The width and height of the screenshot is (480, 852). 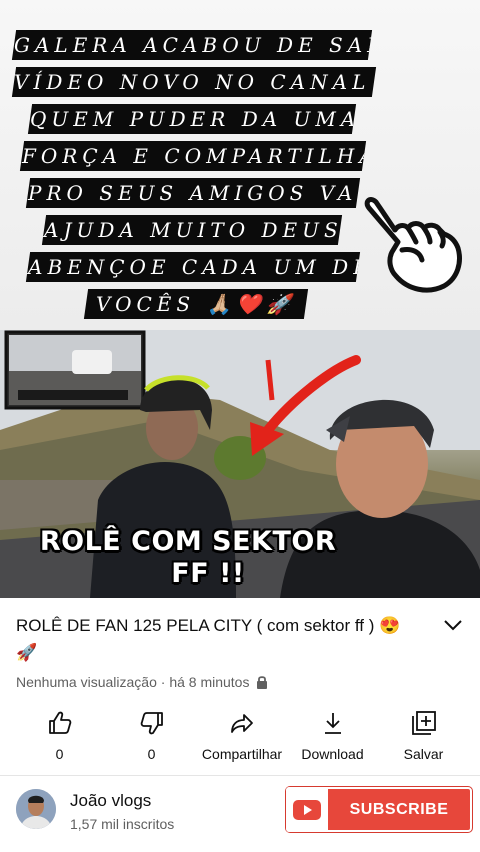 I want to click on like-count: 0, so click(x=59, y=754).